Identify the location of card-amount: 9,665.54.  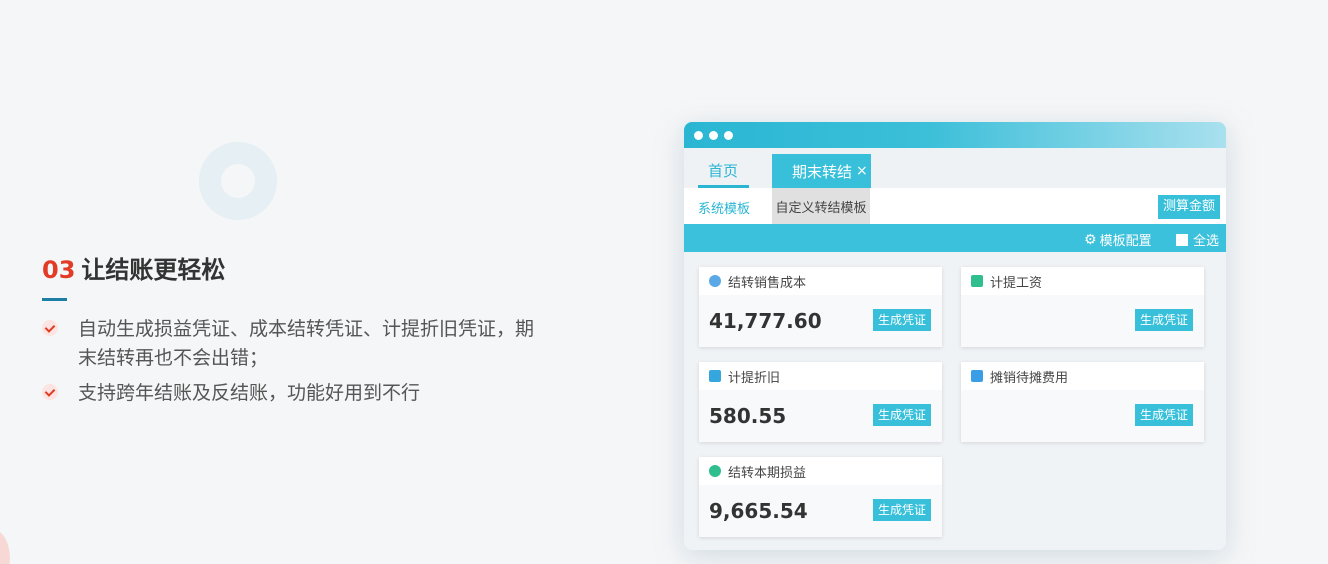
(758, 511).